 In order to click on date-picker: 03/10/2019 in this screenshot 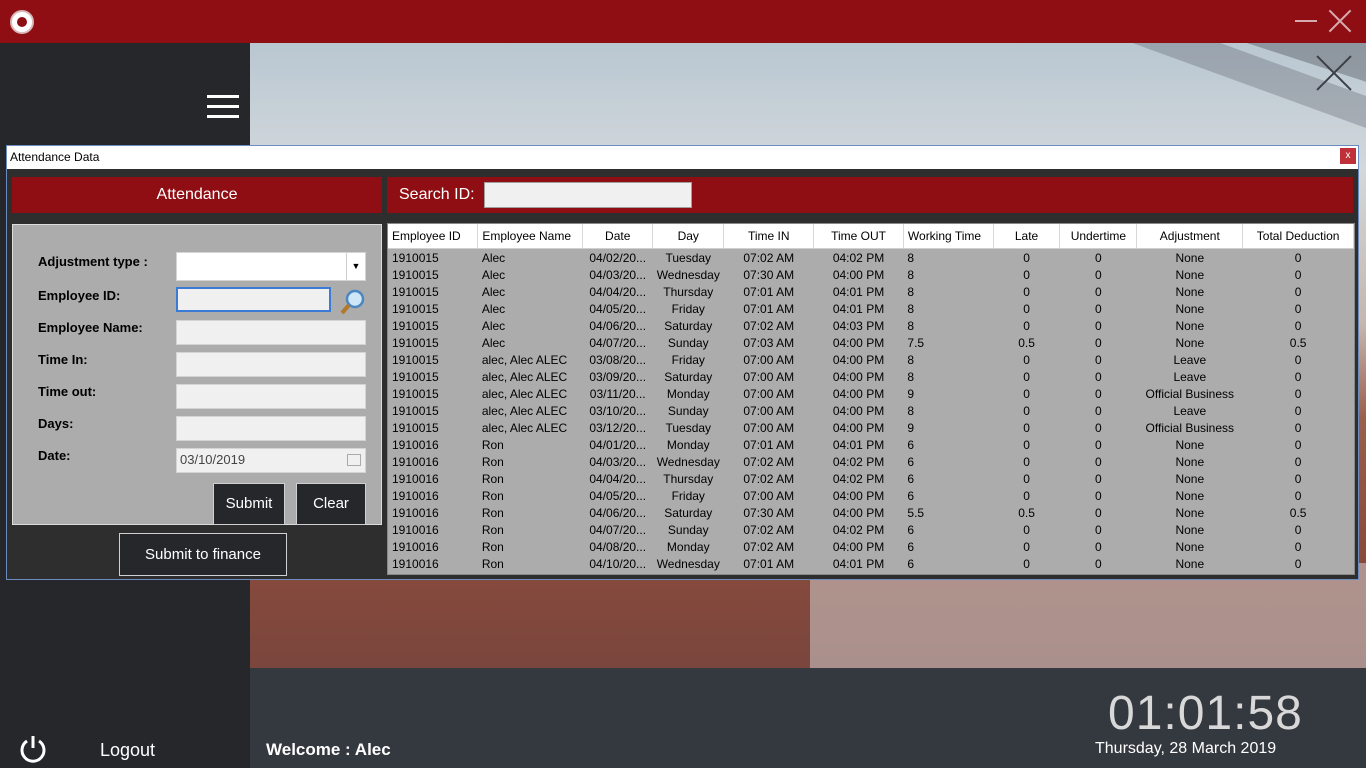, I will do `click(271, 460)`.